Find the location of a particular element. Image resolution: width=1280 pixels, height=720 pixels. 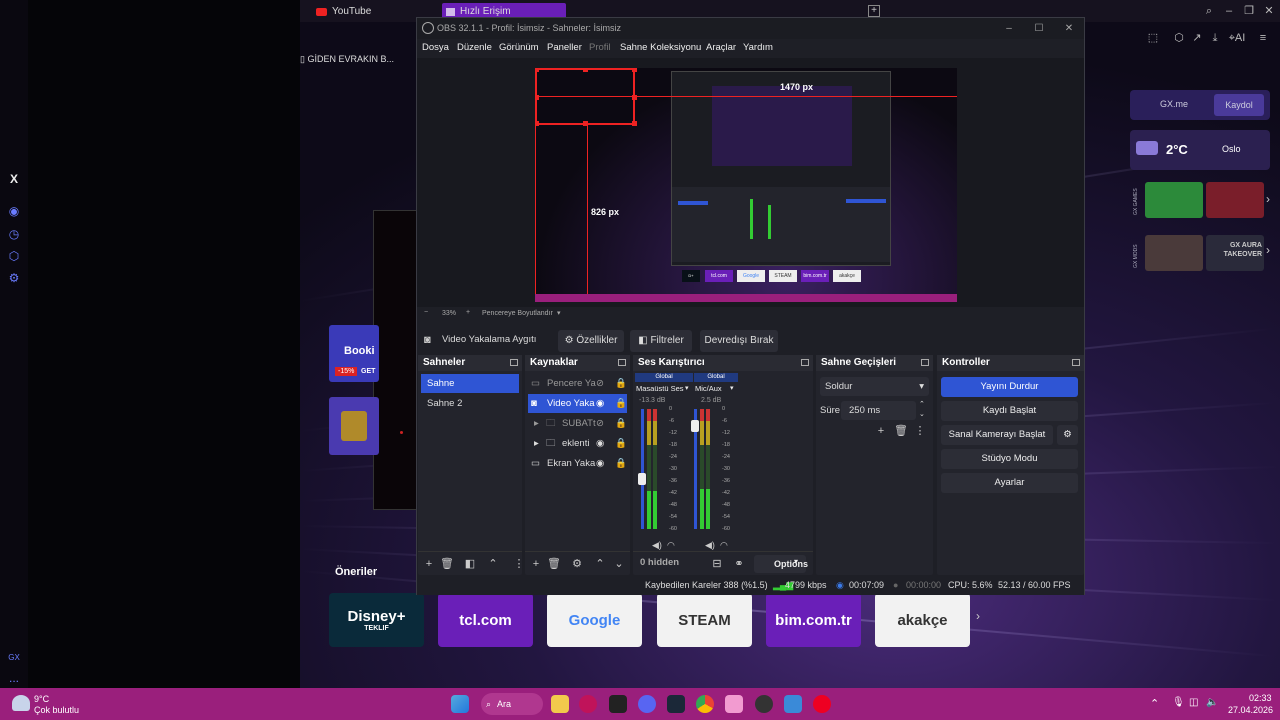

selected-source-box is located at coordinates (586, 97).